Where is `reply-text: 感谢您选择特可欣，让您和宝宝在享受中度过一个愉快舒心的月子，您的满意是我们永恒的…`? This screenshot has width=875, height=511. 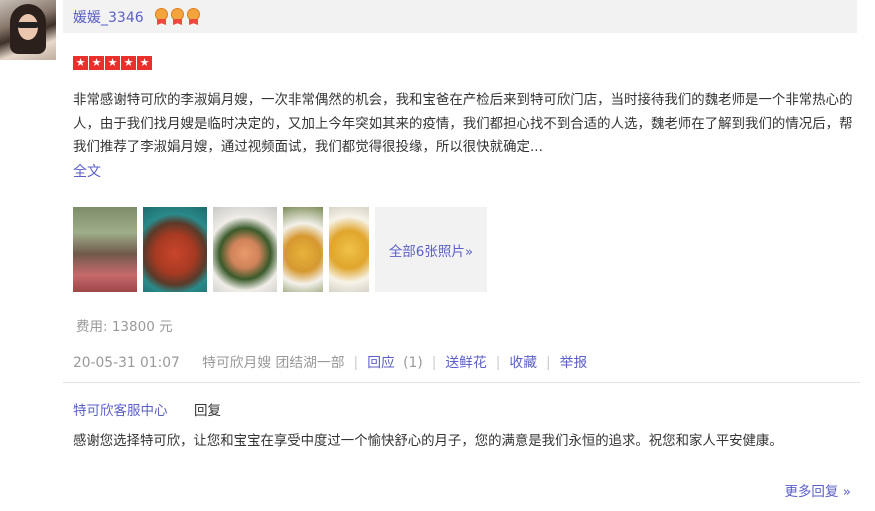
reply-text: 感谢您选择特可欣，让您和宝宝在享受中度过一个愉快舒心的月子，您的满意是我们永恒的… is located at coordinates (428, 441).